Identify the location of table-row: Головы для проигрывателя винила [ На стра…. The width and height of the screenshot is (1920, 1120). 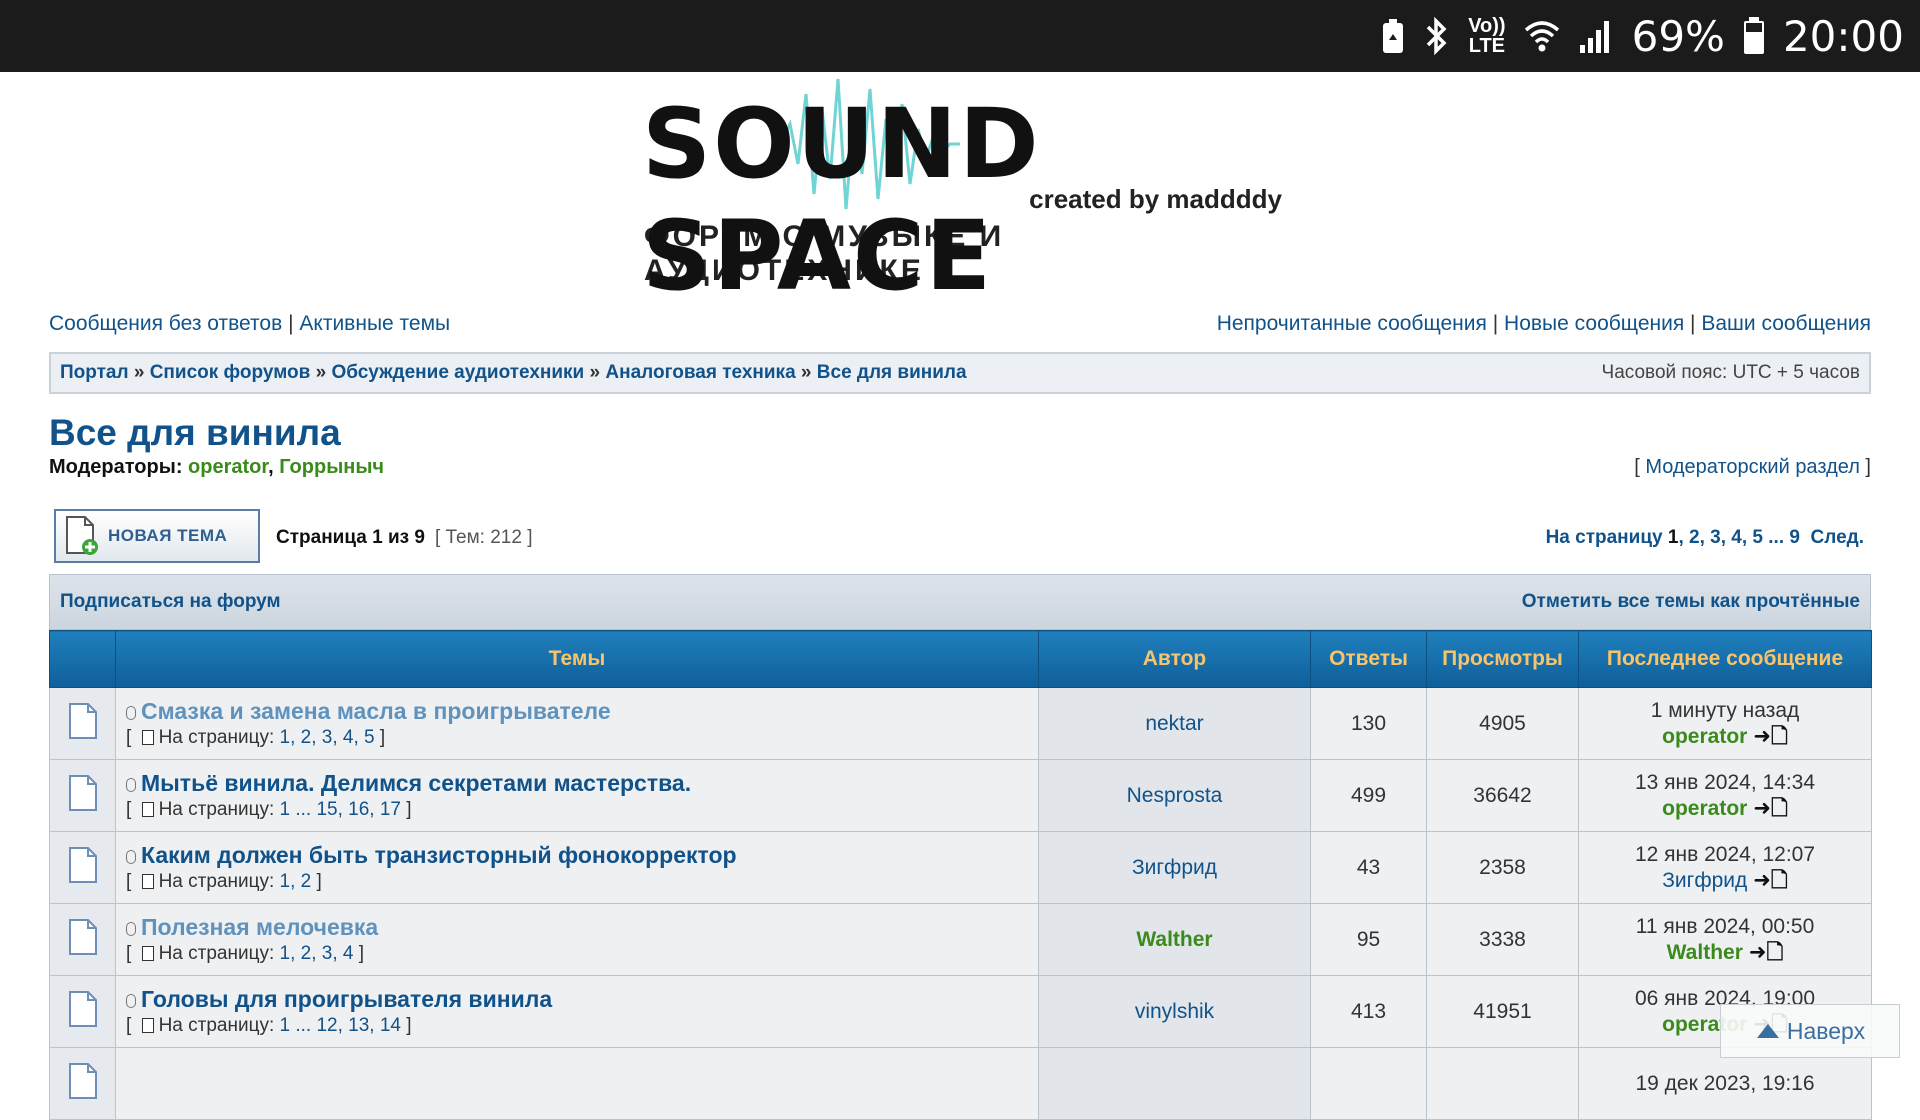
(960, 1011).